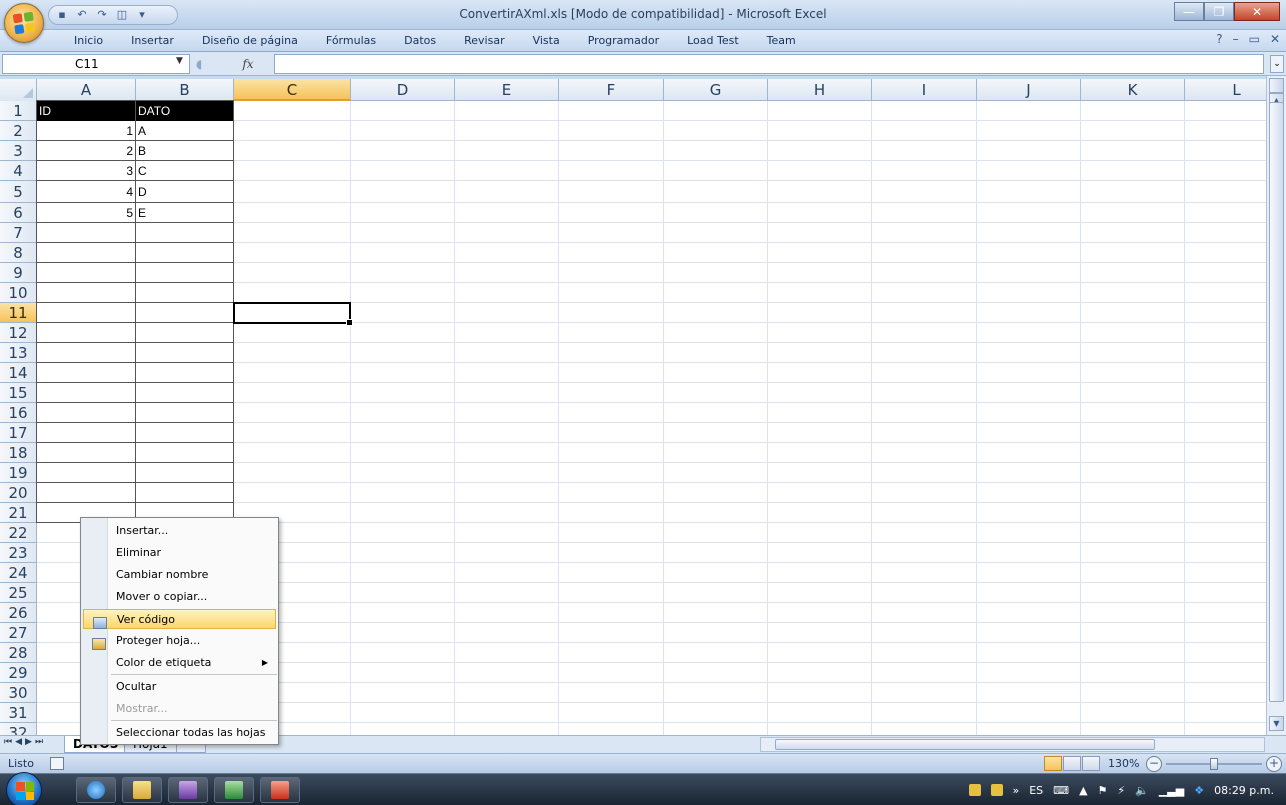 This screenshot has height=805, width=1286. What do you see at coordinates (18, 131) in the screenshot?
I see `row-header-2: 2` at bounding box center [18, 131].